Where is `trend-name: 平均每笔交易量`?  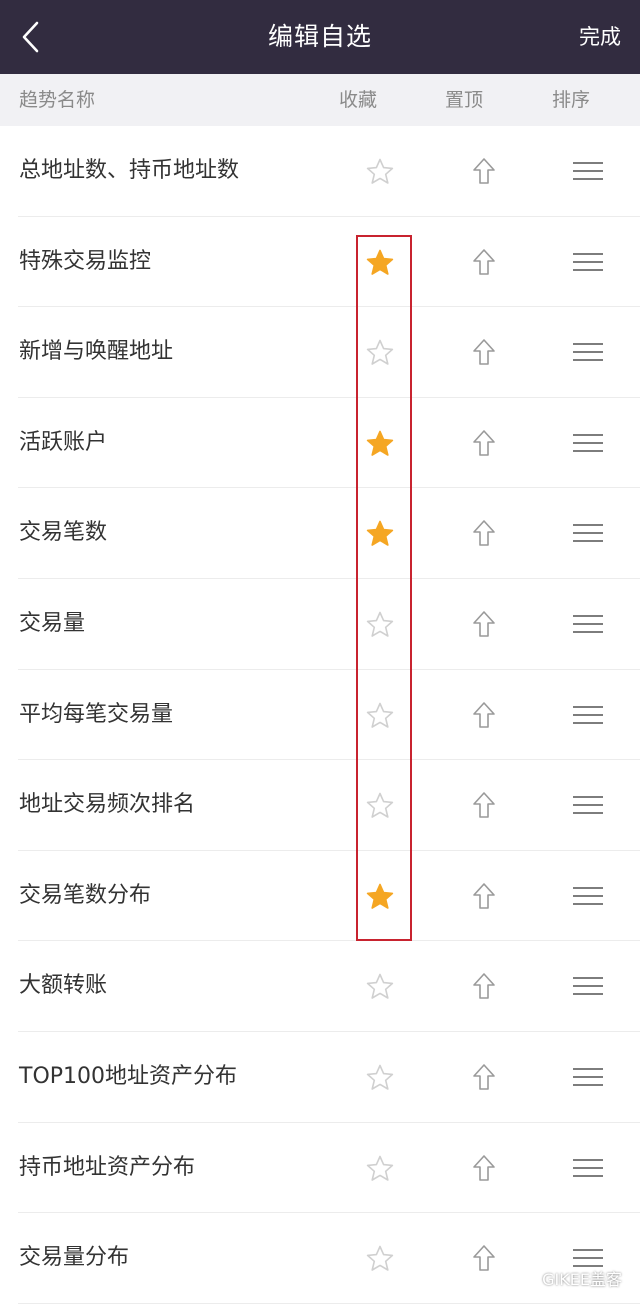
trend-name: 平均每笔交易量 is located at coordinates (96, 714).